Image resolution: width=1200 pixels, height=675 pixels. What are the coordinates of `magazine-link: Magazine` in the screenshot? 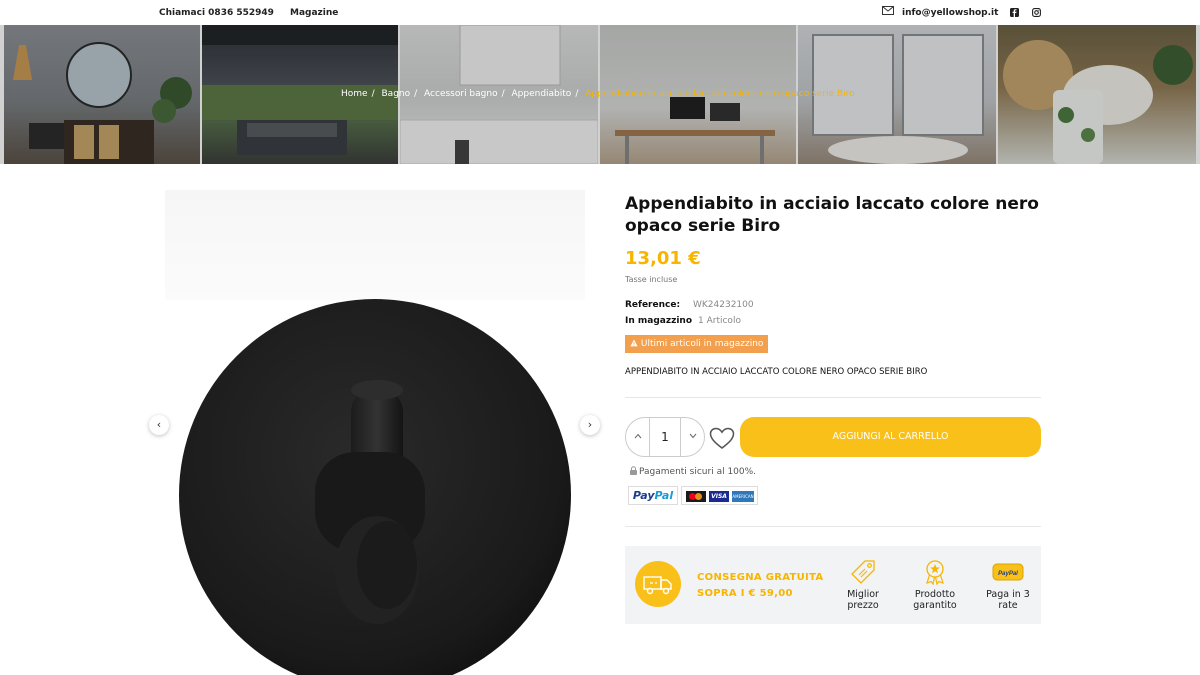 It's located at (314, 13).